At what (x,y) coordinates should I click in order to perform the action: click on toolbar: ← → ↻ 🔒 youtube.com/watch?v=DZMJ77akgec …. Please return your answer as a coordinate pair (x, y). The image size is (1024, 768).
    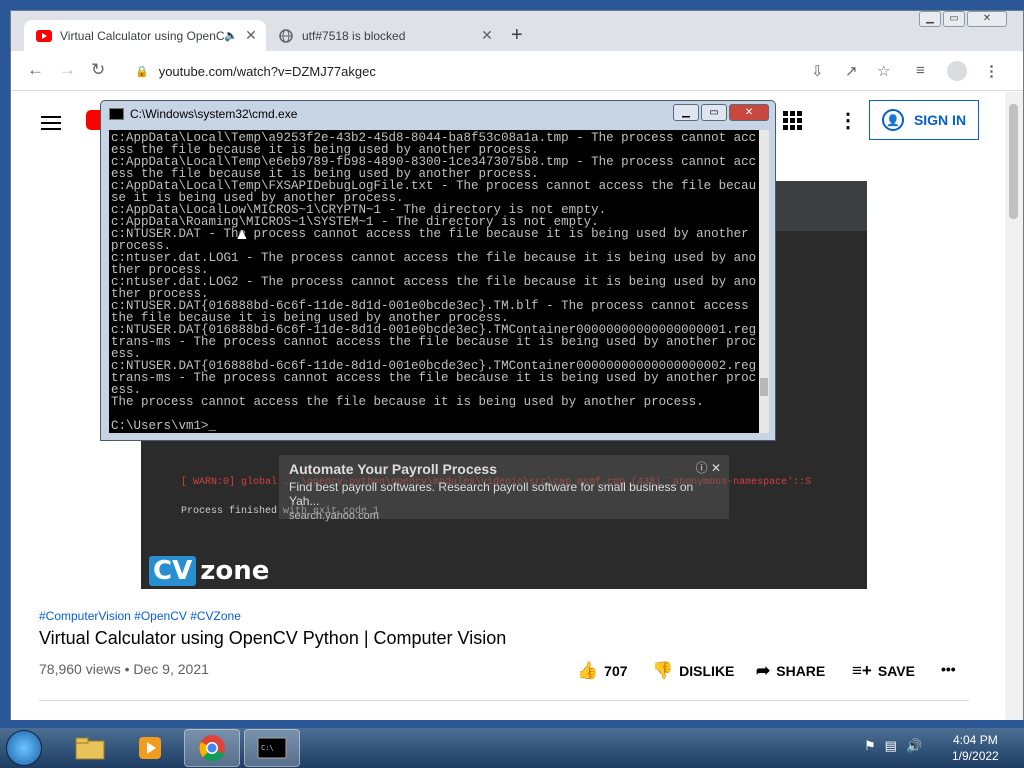
    Looking at the image, I should click on (517, 71).